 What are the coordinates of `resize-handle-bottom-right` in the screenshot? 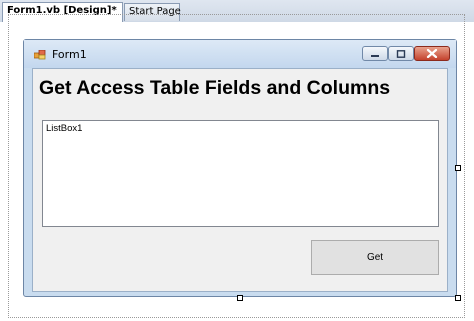 It's located at (458, 298).